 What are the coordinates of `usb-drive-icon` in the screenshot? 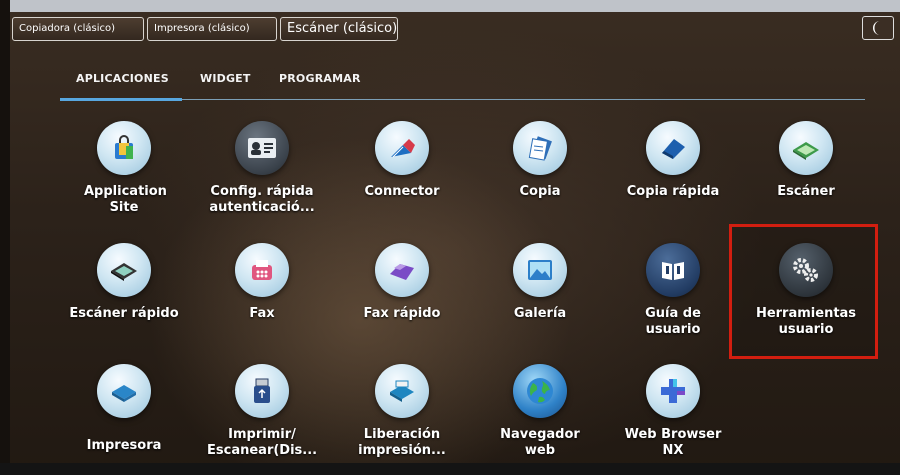 It's located at (262, 391).